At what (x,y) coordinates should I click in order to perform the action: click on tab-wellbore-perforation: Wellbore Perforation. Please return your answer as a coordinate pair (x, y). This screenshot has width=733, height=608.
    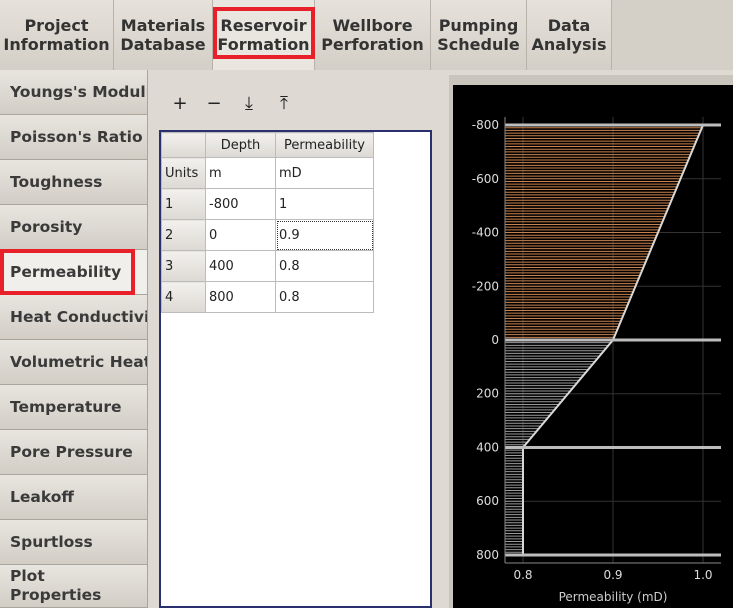
    Looking at the image, I should click on (373, 35).